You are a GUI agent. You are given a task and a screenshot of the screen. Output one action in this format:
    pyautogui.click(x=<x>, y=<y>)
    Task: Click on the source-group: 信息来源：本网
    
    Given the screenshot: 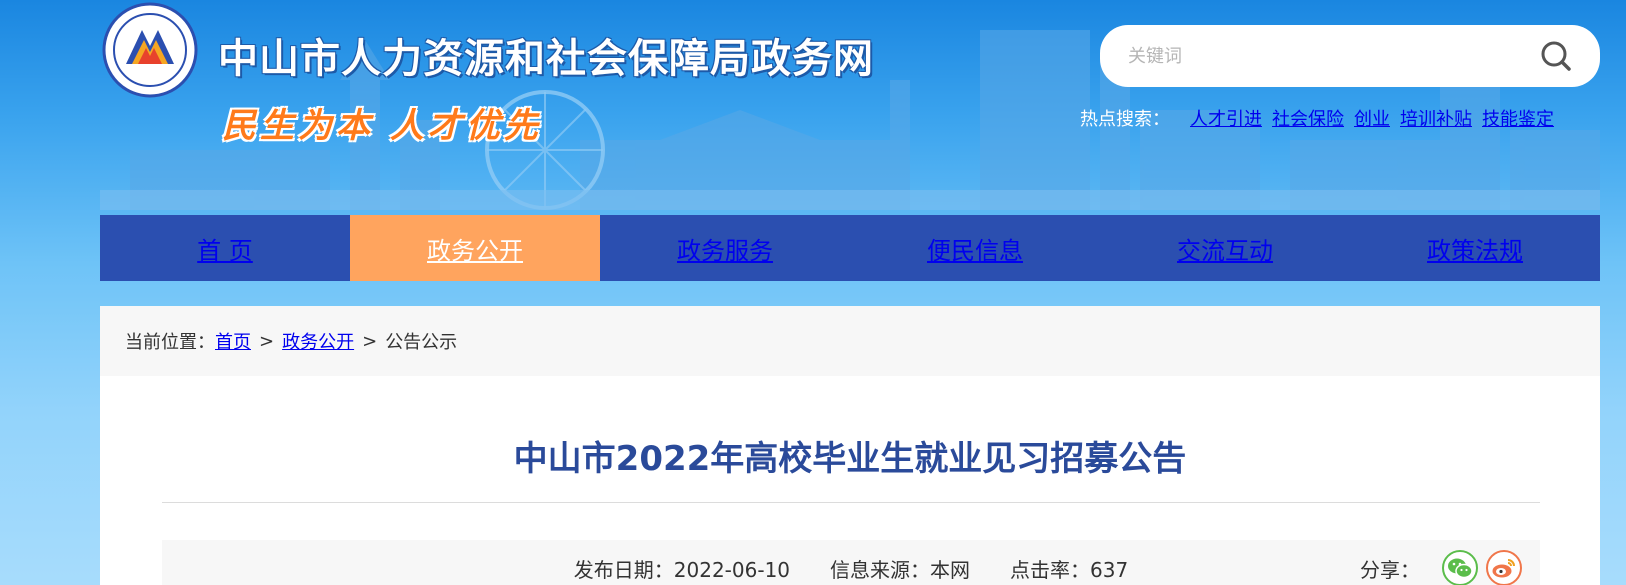 What is the action you would take?
    pyautogui.click(x=900, y=568)
    